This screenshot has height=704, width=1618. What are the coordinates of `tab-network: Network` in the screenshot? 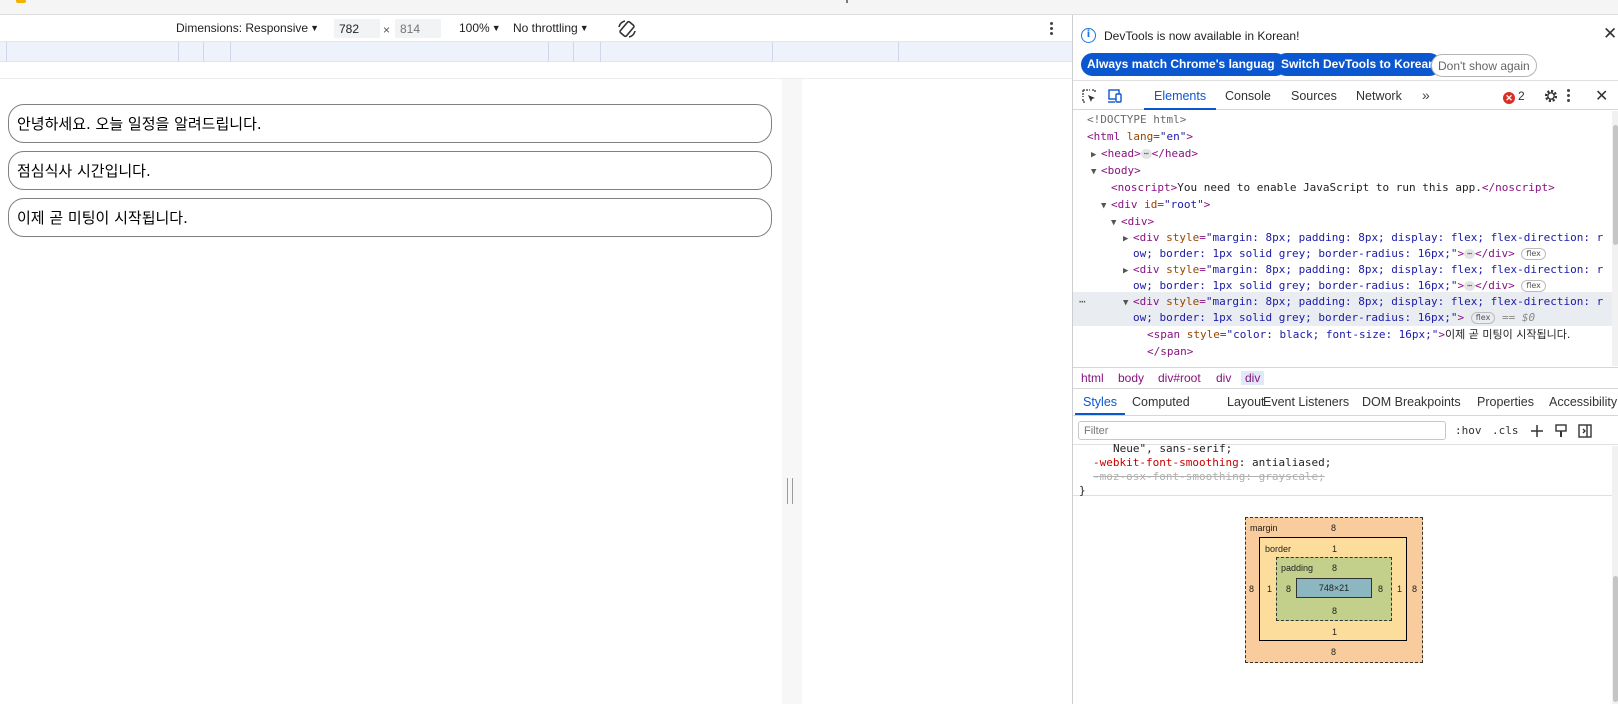 It's located at (1379, 96).